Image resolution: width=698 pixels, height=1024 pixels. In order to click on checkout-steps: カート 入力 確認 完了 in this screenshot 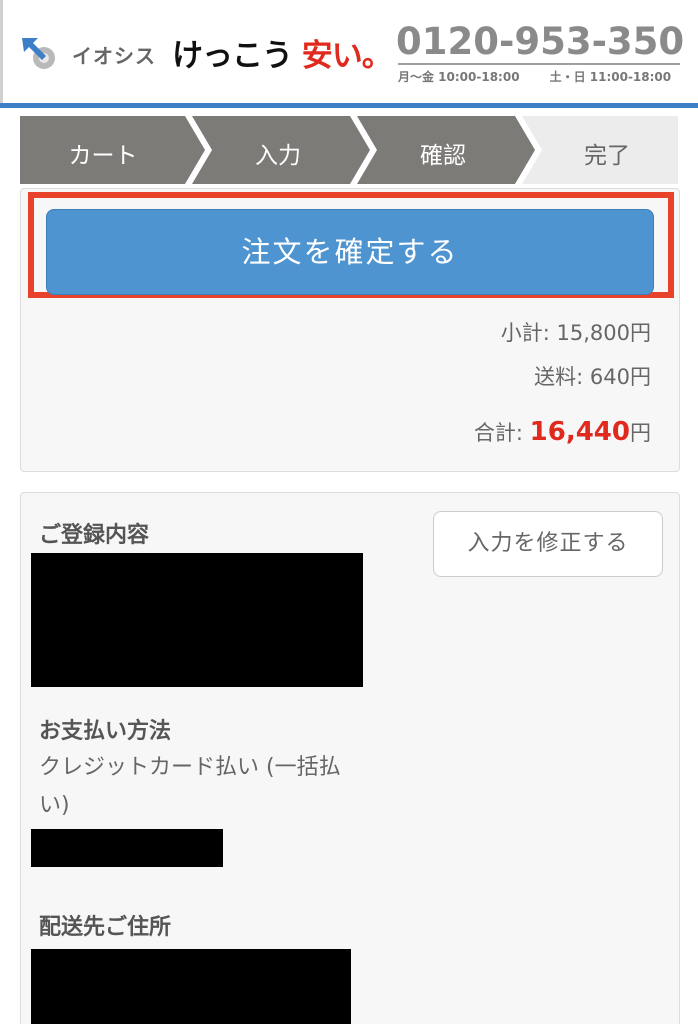, I will do `click(349, 150)`.